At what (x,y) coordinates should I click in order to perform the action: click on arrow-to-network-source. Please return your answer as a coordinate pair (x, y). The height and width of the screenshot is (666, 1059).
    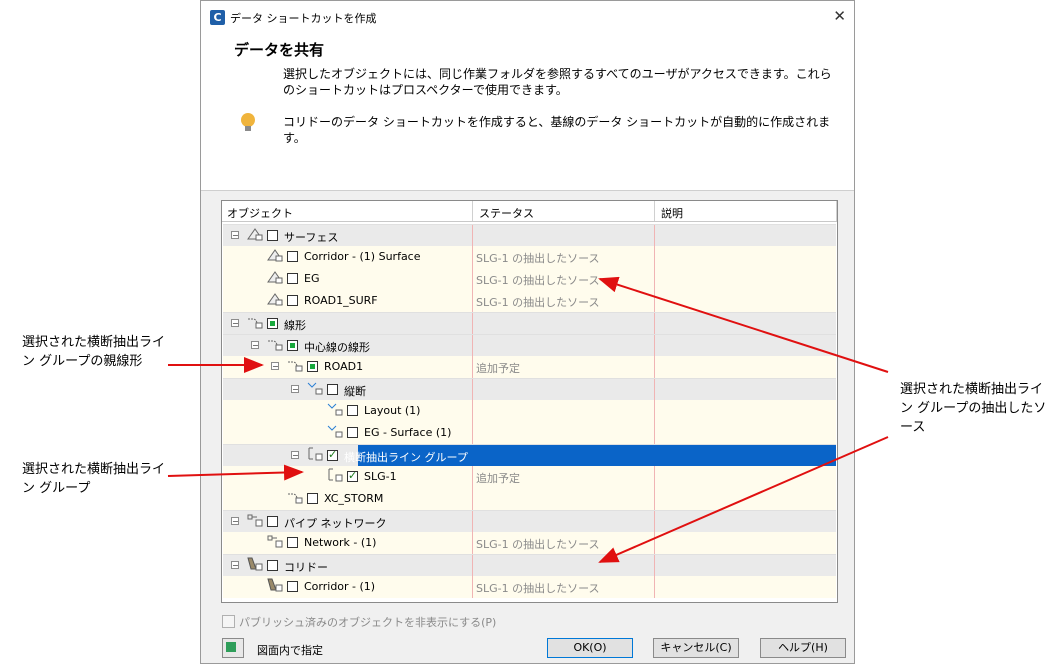
    Looking at the image, I should click on (743, 499).